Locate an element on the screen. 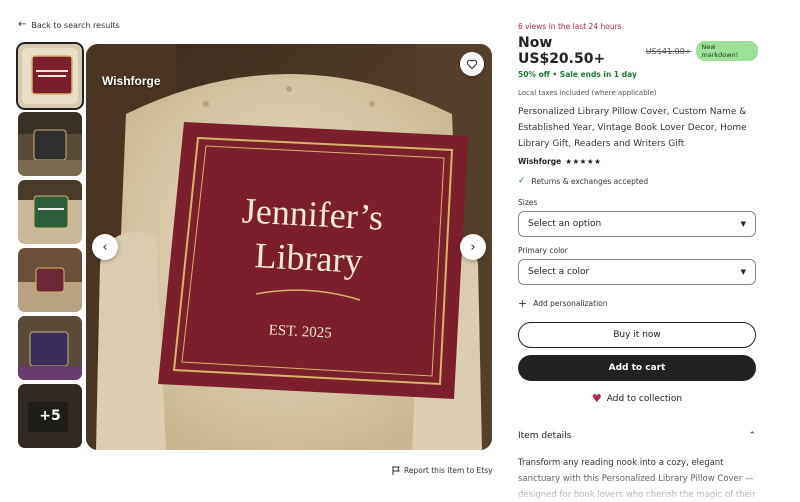 The image size is (800, 502). thumbnail-strip: +5 is located at coordinates (50, 247).